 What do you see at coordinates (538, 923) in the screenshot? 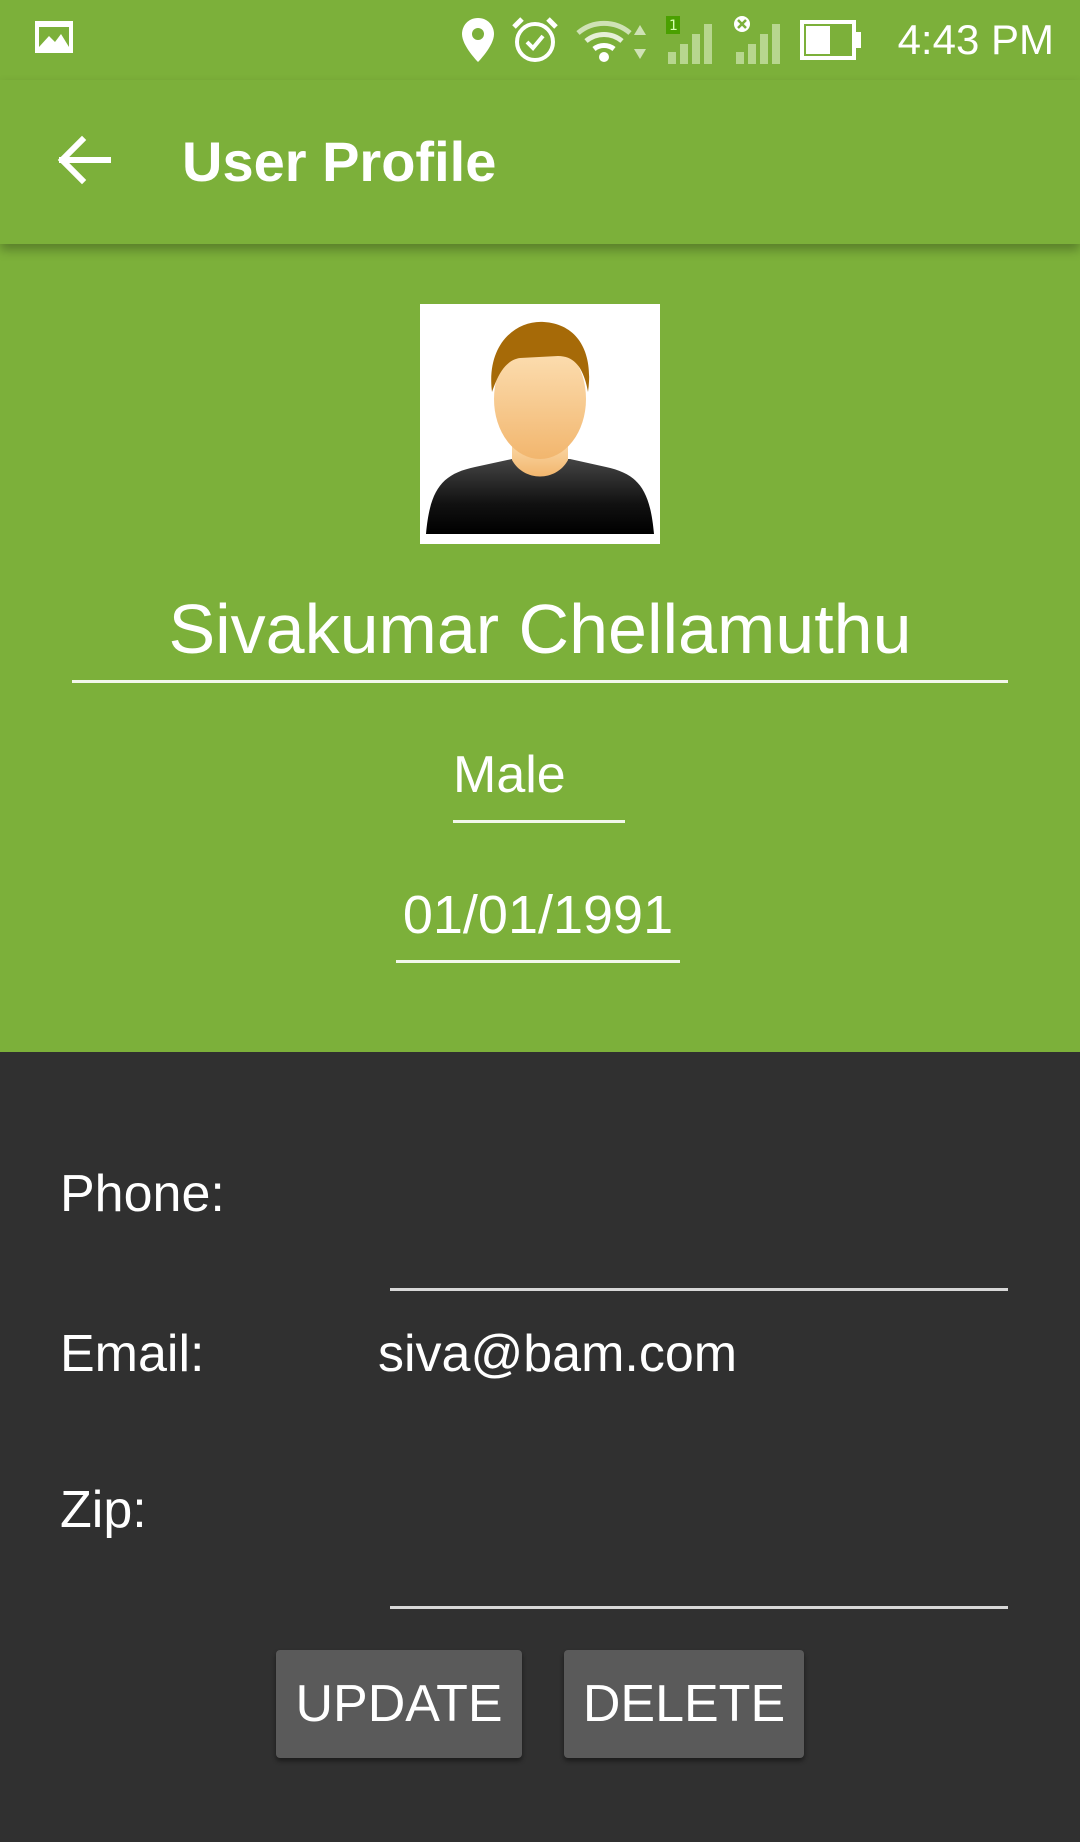
I see `dob-field: 01/01/1991` at bounding box center [538, 923].